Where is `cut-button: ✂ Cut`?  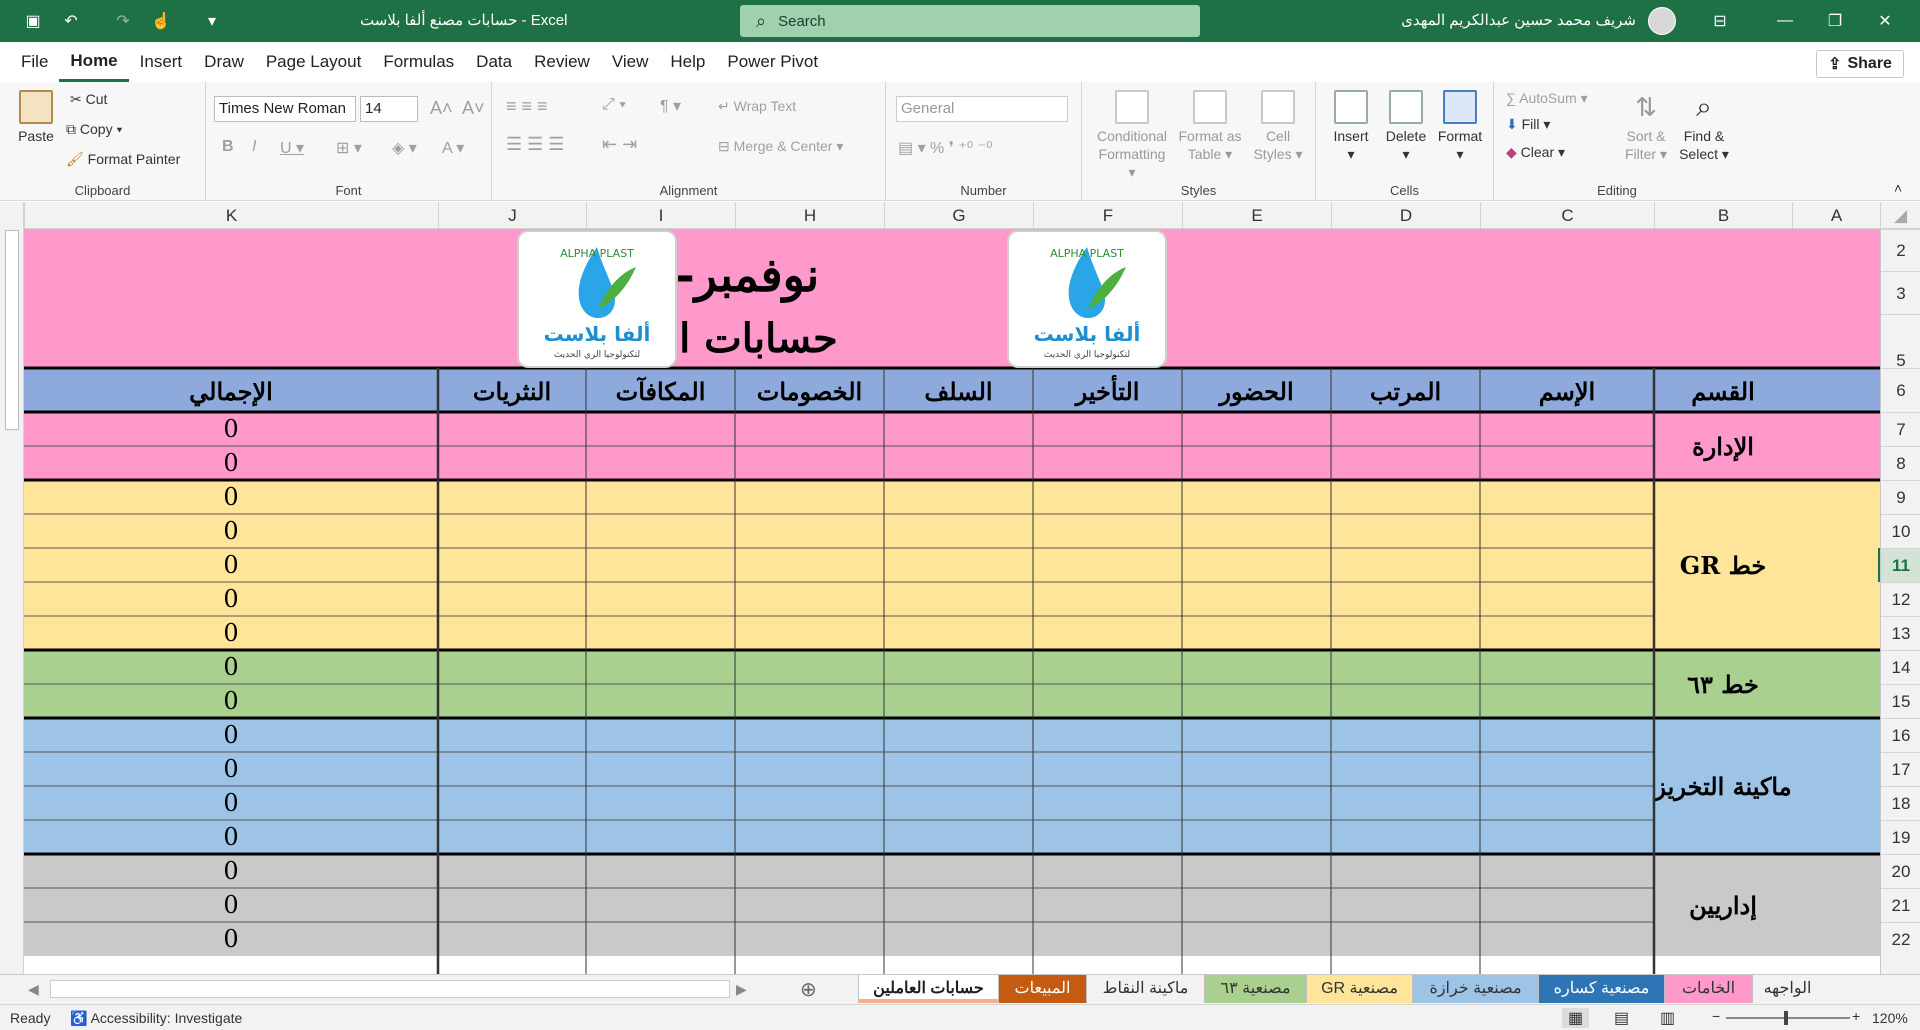
cut-button: ✂ Cut is located at coordinates (88, 99).